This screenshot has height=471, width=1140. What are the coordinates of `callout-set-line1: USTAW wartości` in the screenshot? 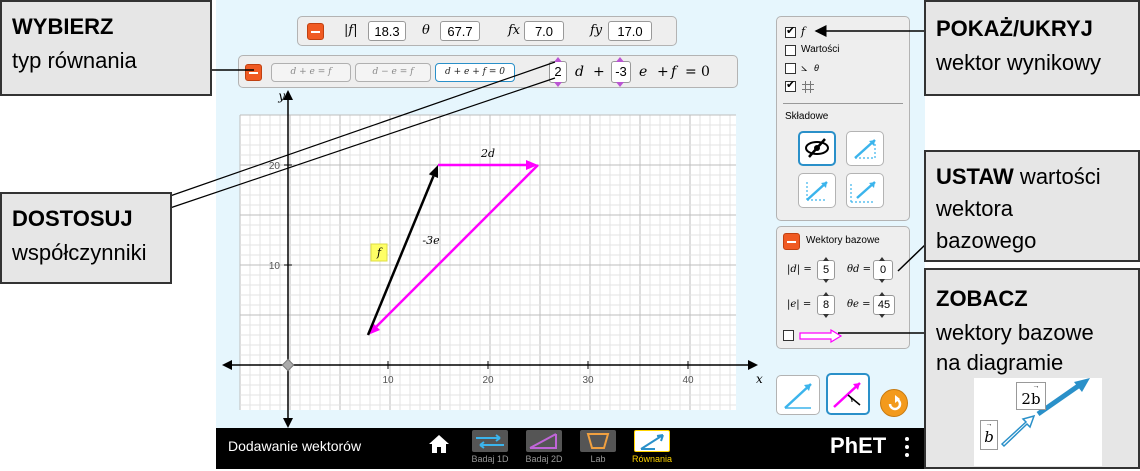 It's located at (1018, 177).